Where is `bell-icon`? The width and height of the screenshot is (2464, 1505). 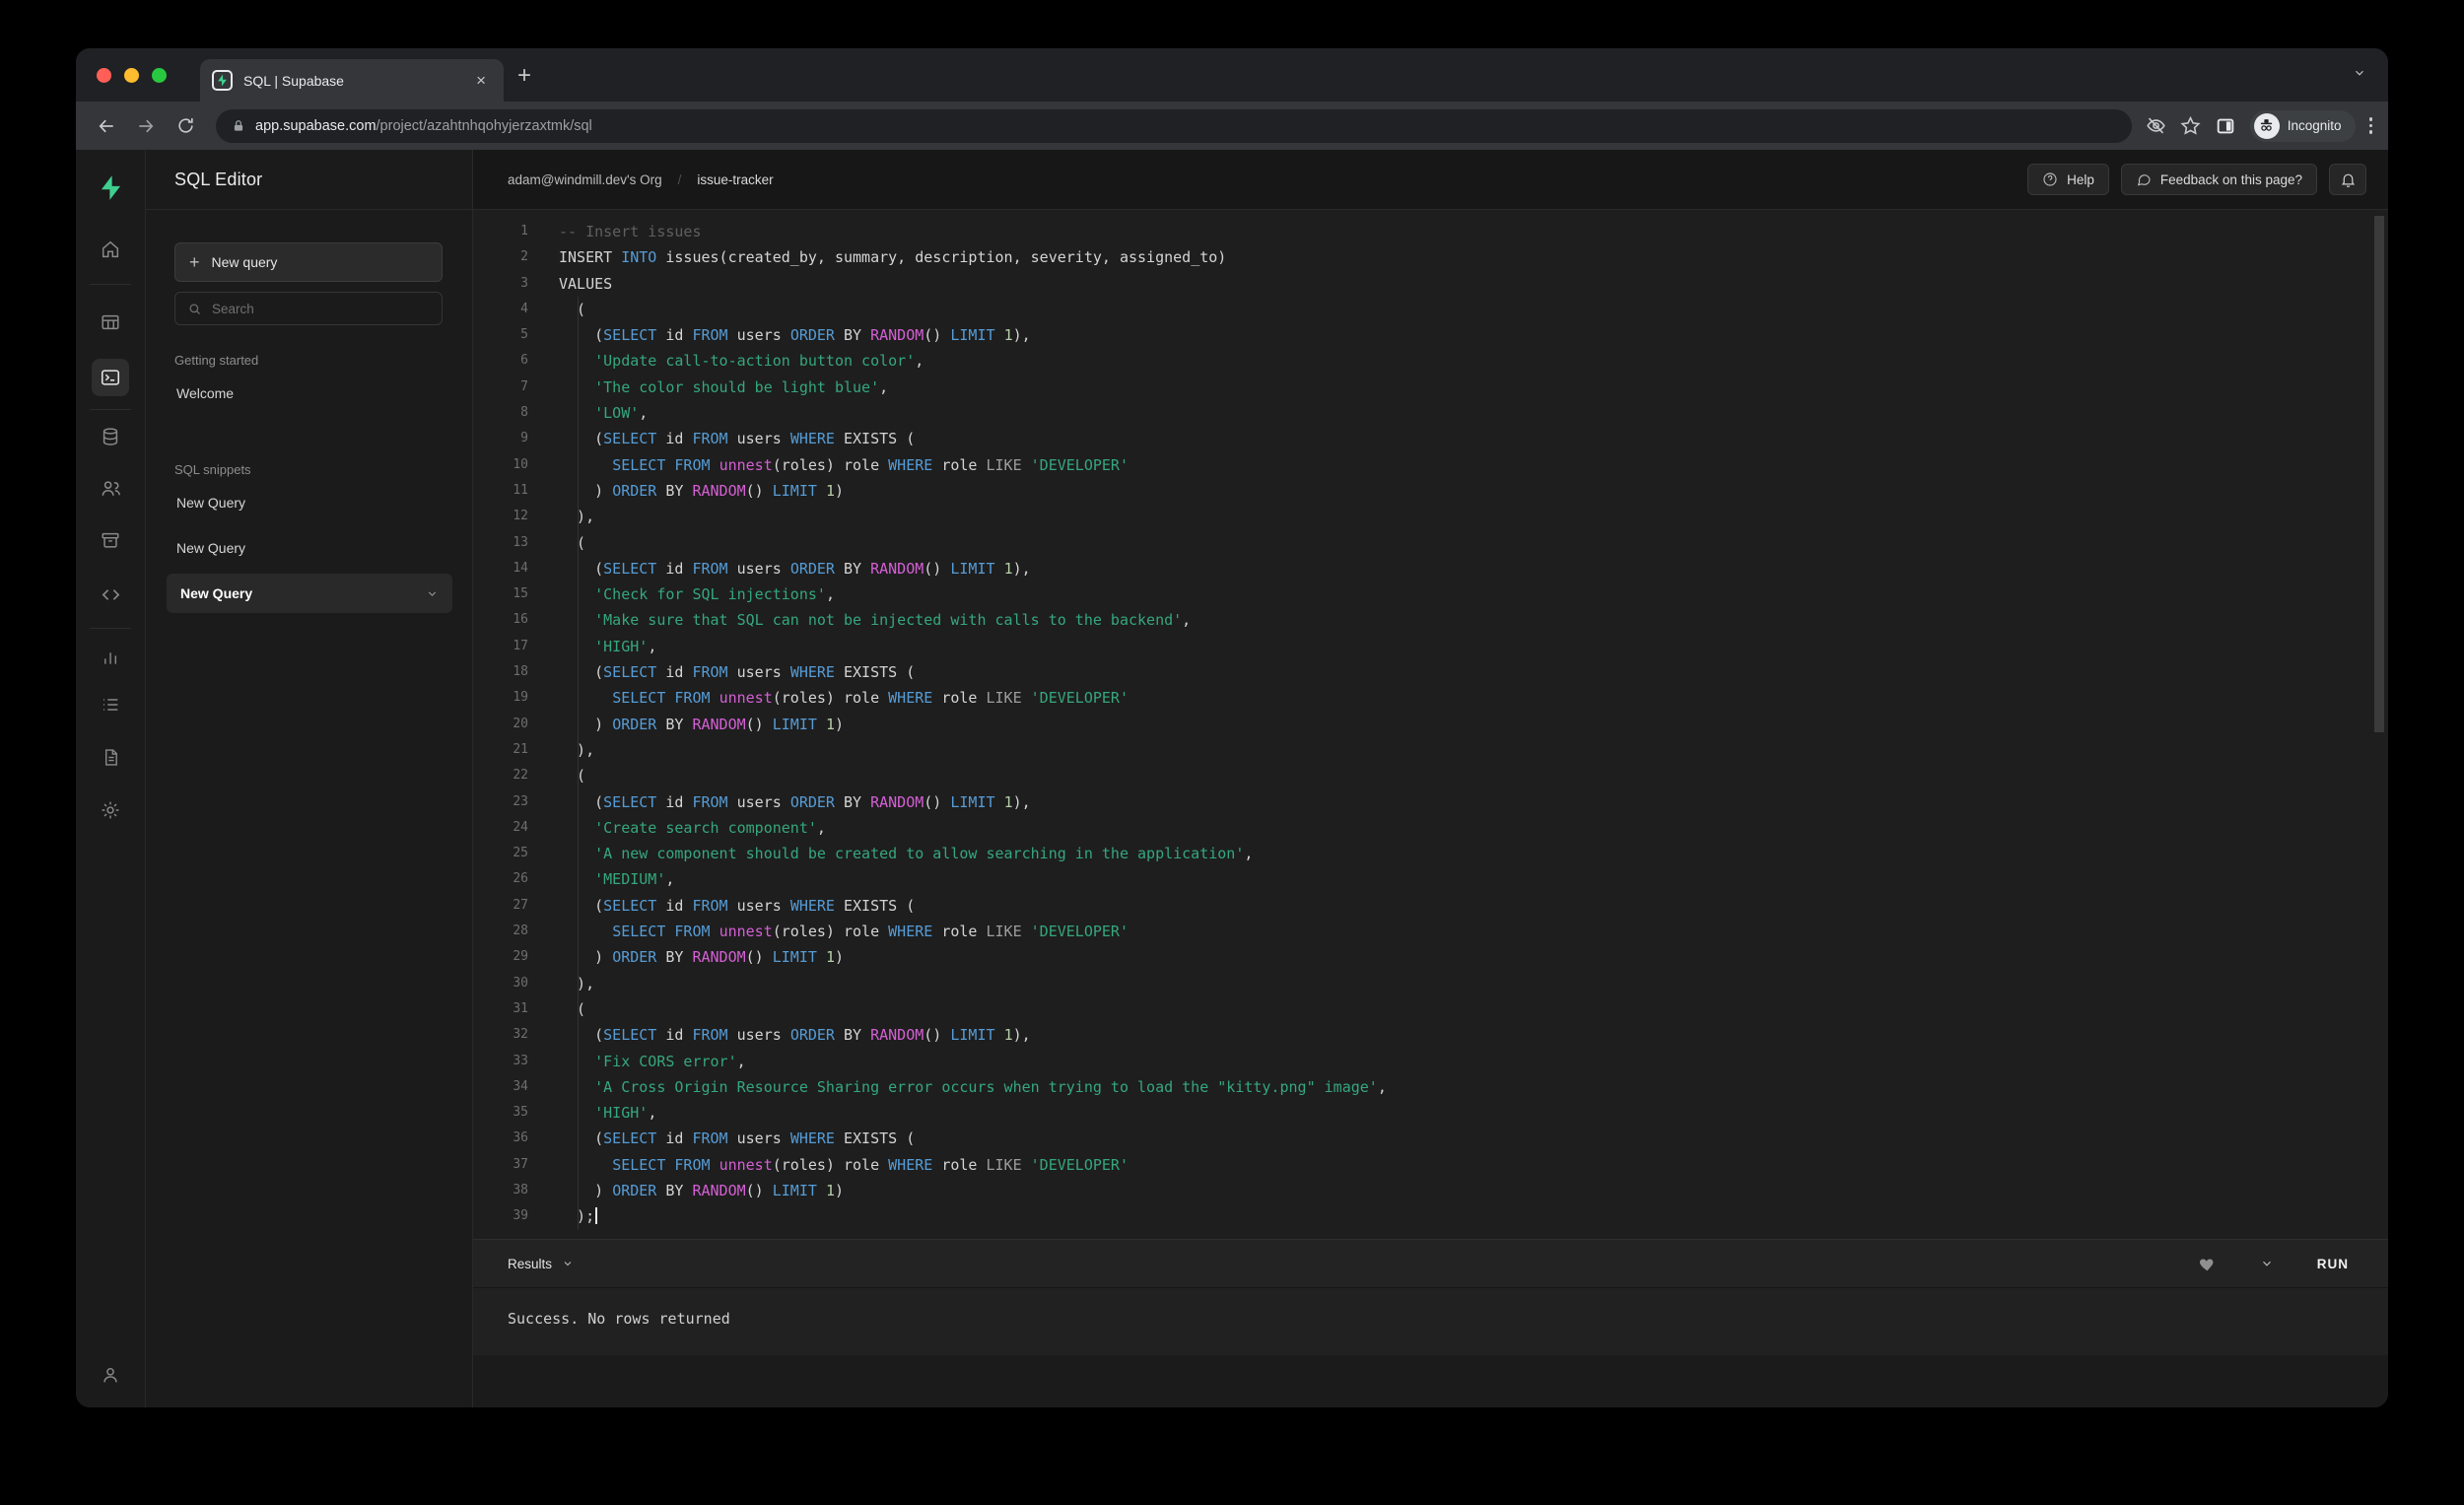 bell-icon is located at coordinates (2348, 180).